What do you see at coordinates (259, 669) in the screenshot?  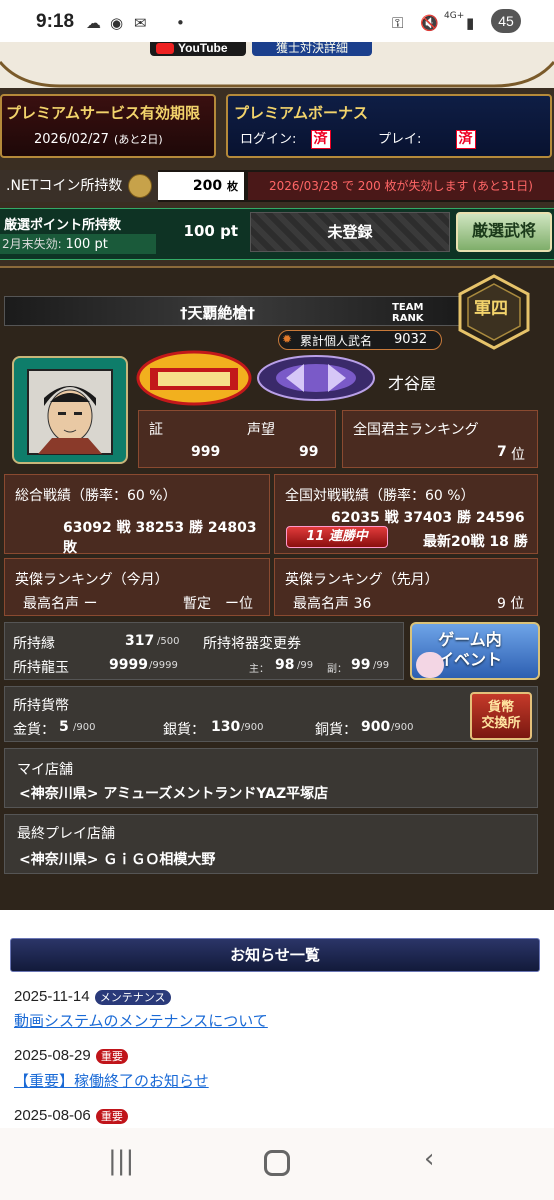 I see `shu-label: 主：` at bounding box center [259, 669].